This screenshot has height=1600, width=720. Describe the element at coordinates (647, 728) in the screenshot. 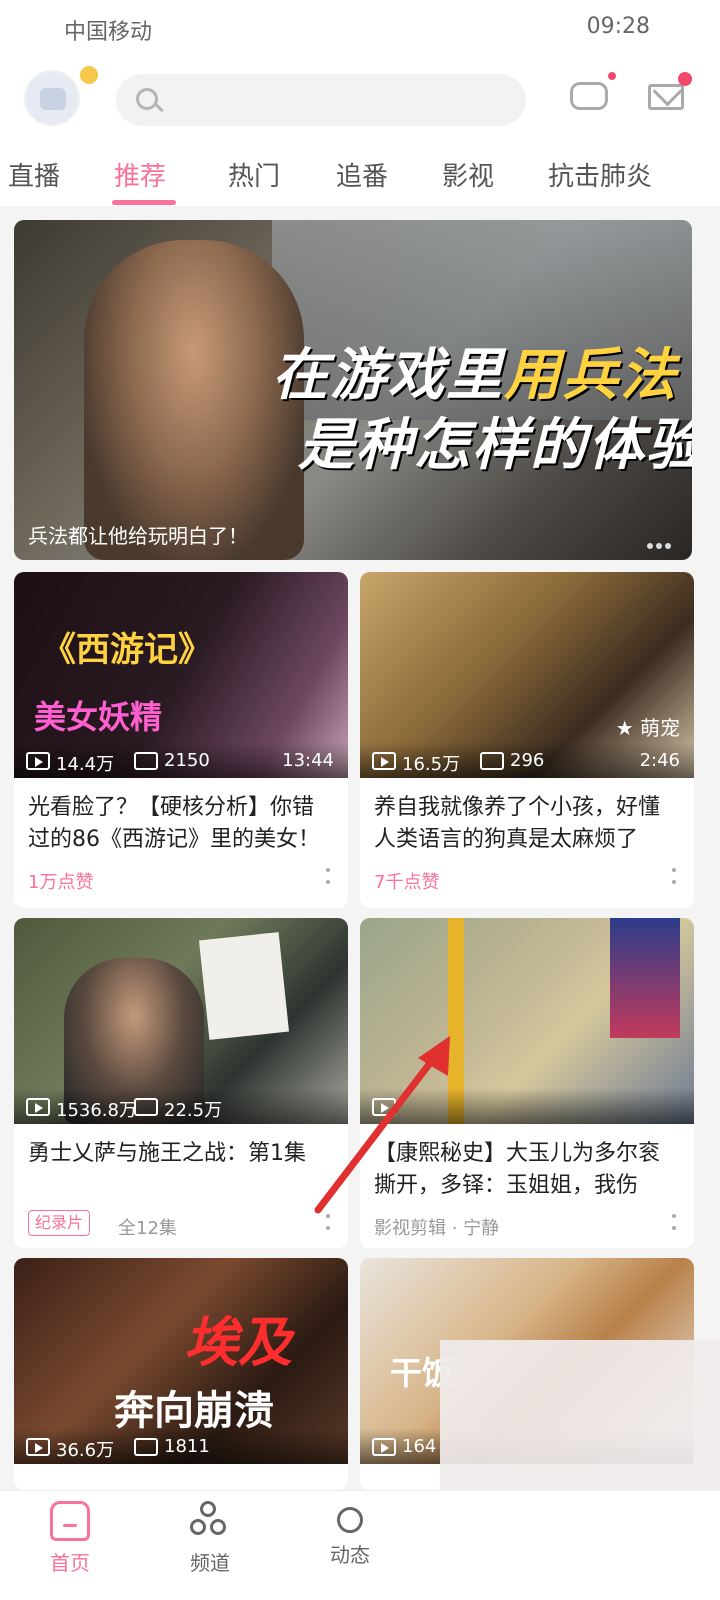

I see `category-badge: ★ 萌宠` at that location.